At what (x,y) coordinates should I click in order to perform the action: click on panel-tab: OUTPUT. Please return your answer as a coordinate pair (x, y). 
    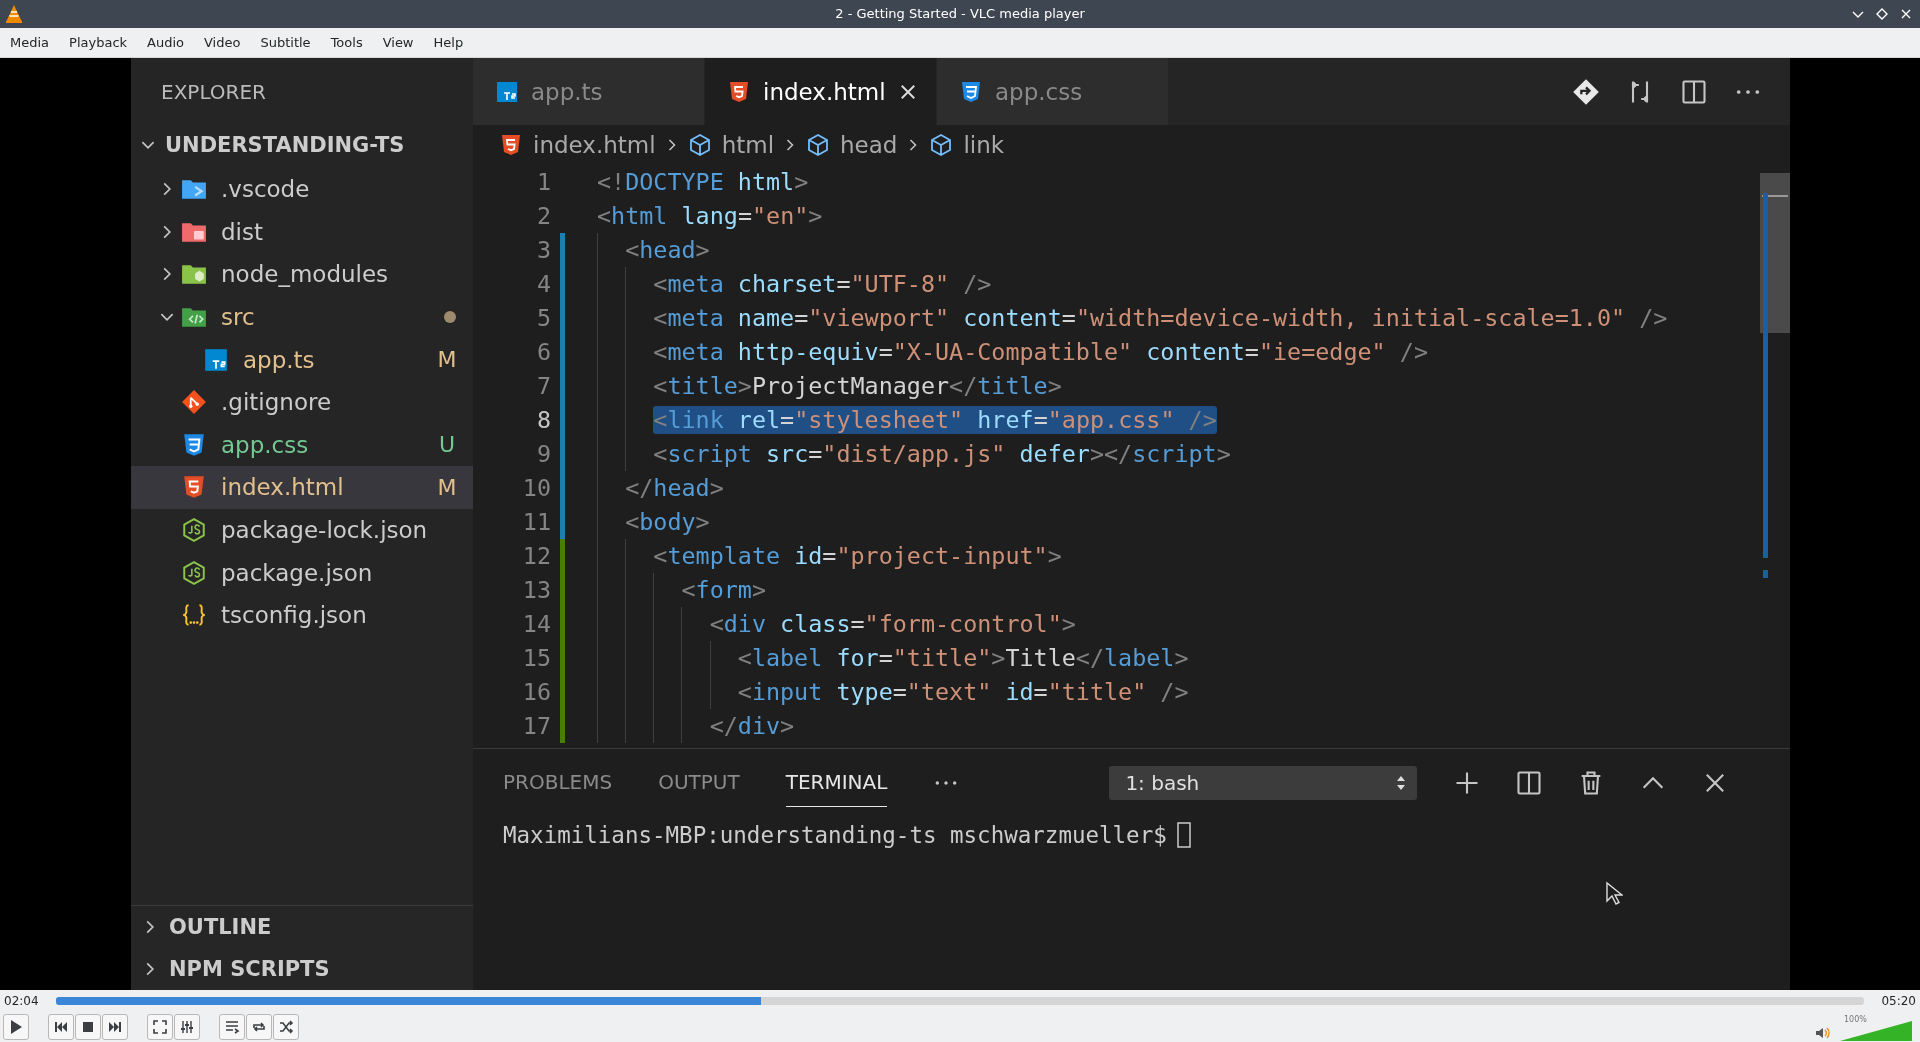
    Looking at the image, I should click on (699, 783).